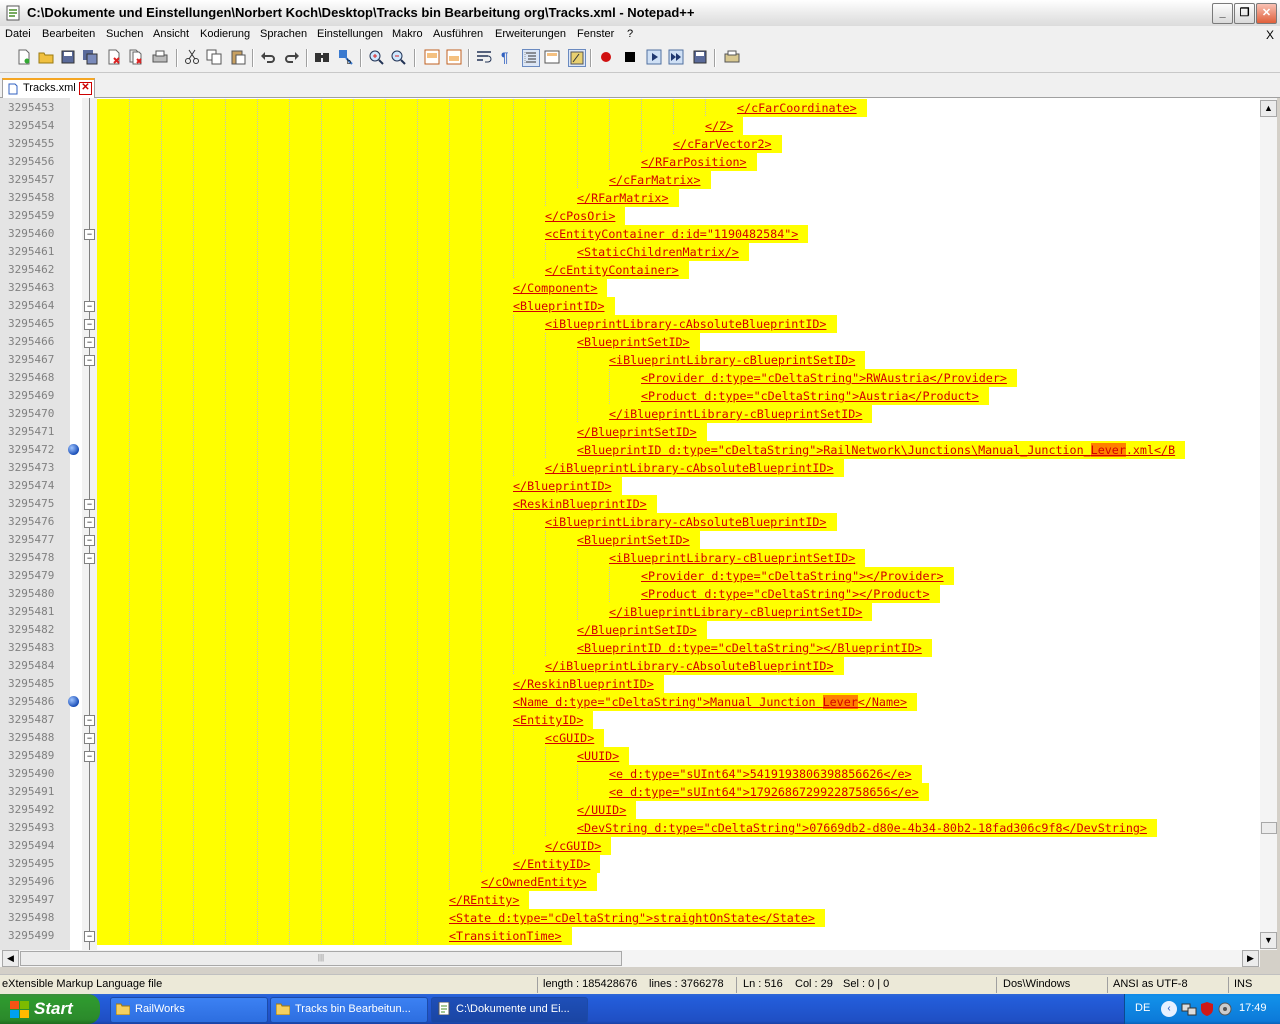 The image size is (1280, 1024). I want to click on scroll-left-button: ◀, so click(10, 958).